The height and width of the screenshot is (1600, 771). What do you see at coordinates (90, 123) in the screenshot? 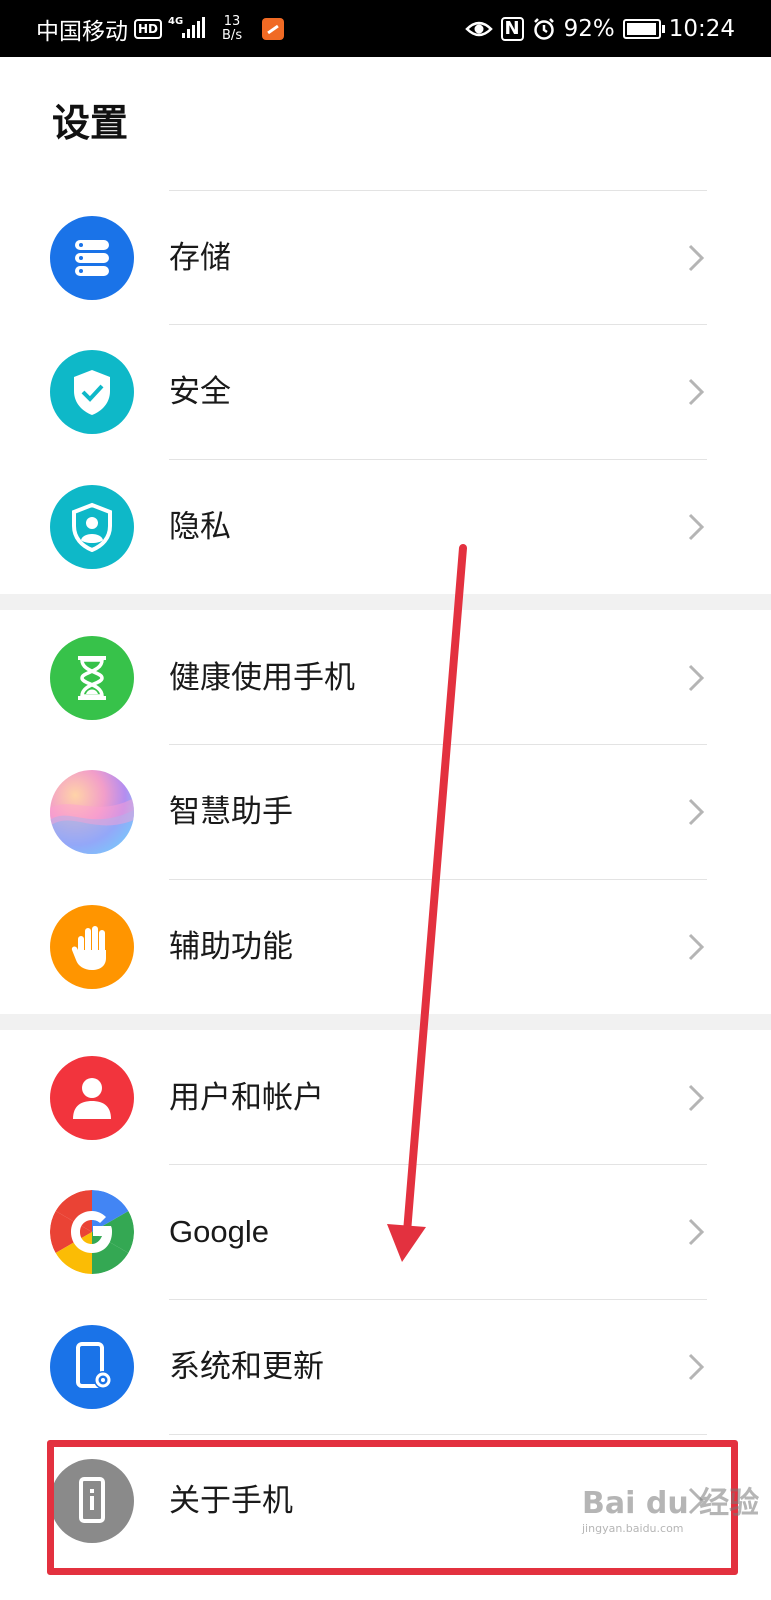
I see `page-title: 设置` at bounding box center [90, 123].